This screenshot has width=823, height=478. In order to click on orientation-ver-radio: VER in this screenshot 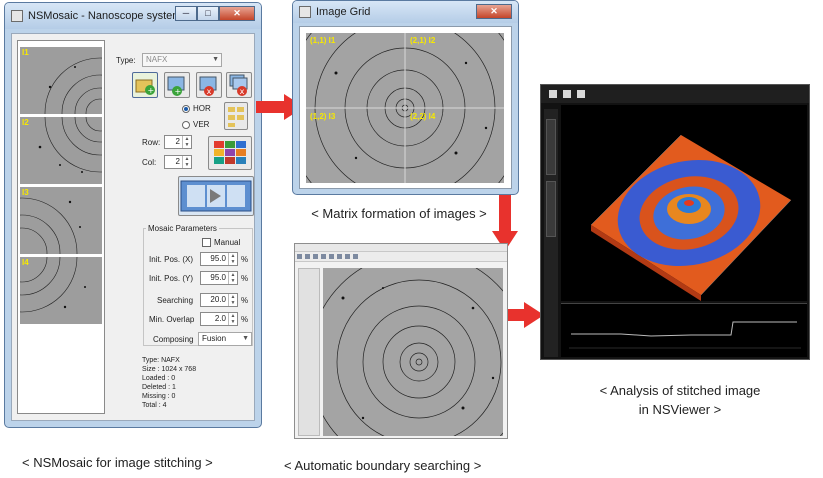, I will do `click(195, 124)`.